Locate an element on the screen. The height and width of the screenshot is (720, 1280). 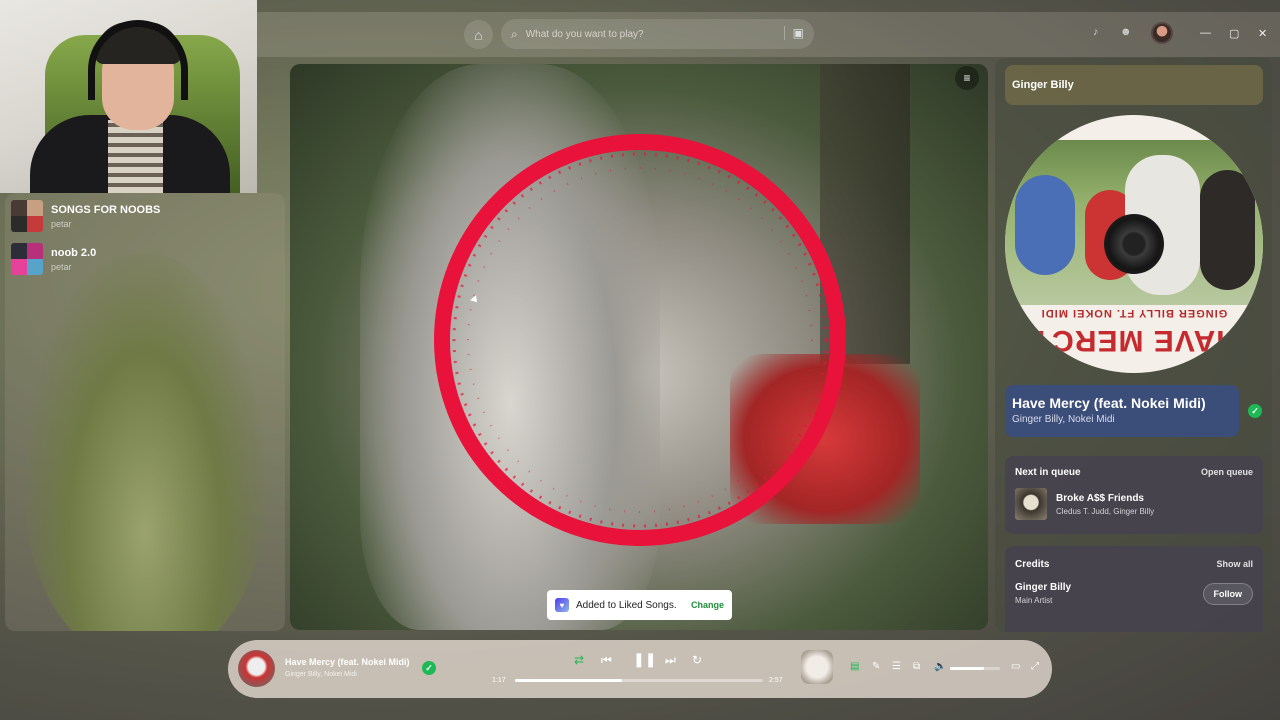
progress-bar is located at coordinates (639, 680).